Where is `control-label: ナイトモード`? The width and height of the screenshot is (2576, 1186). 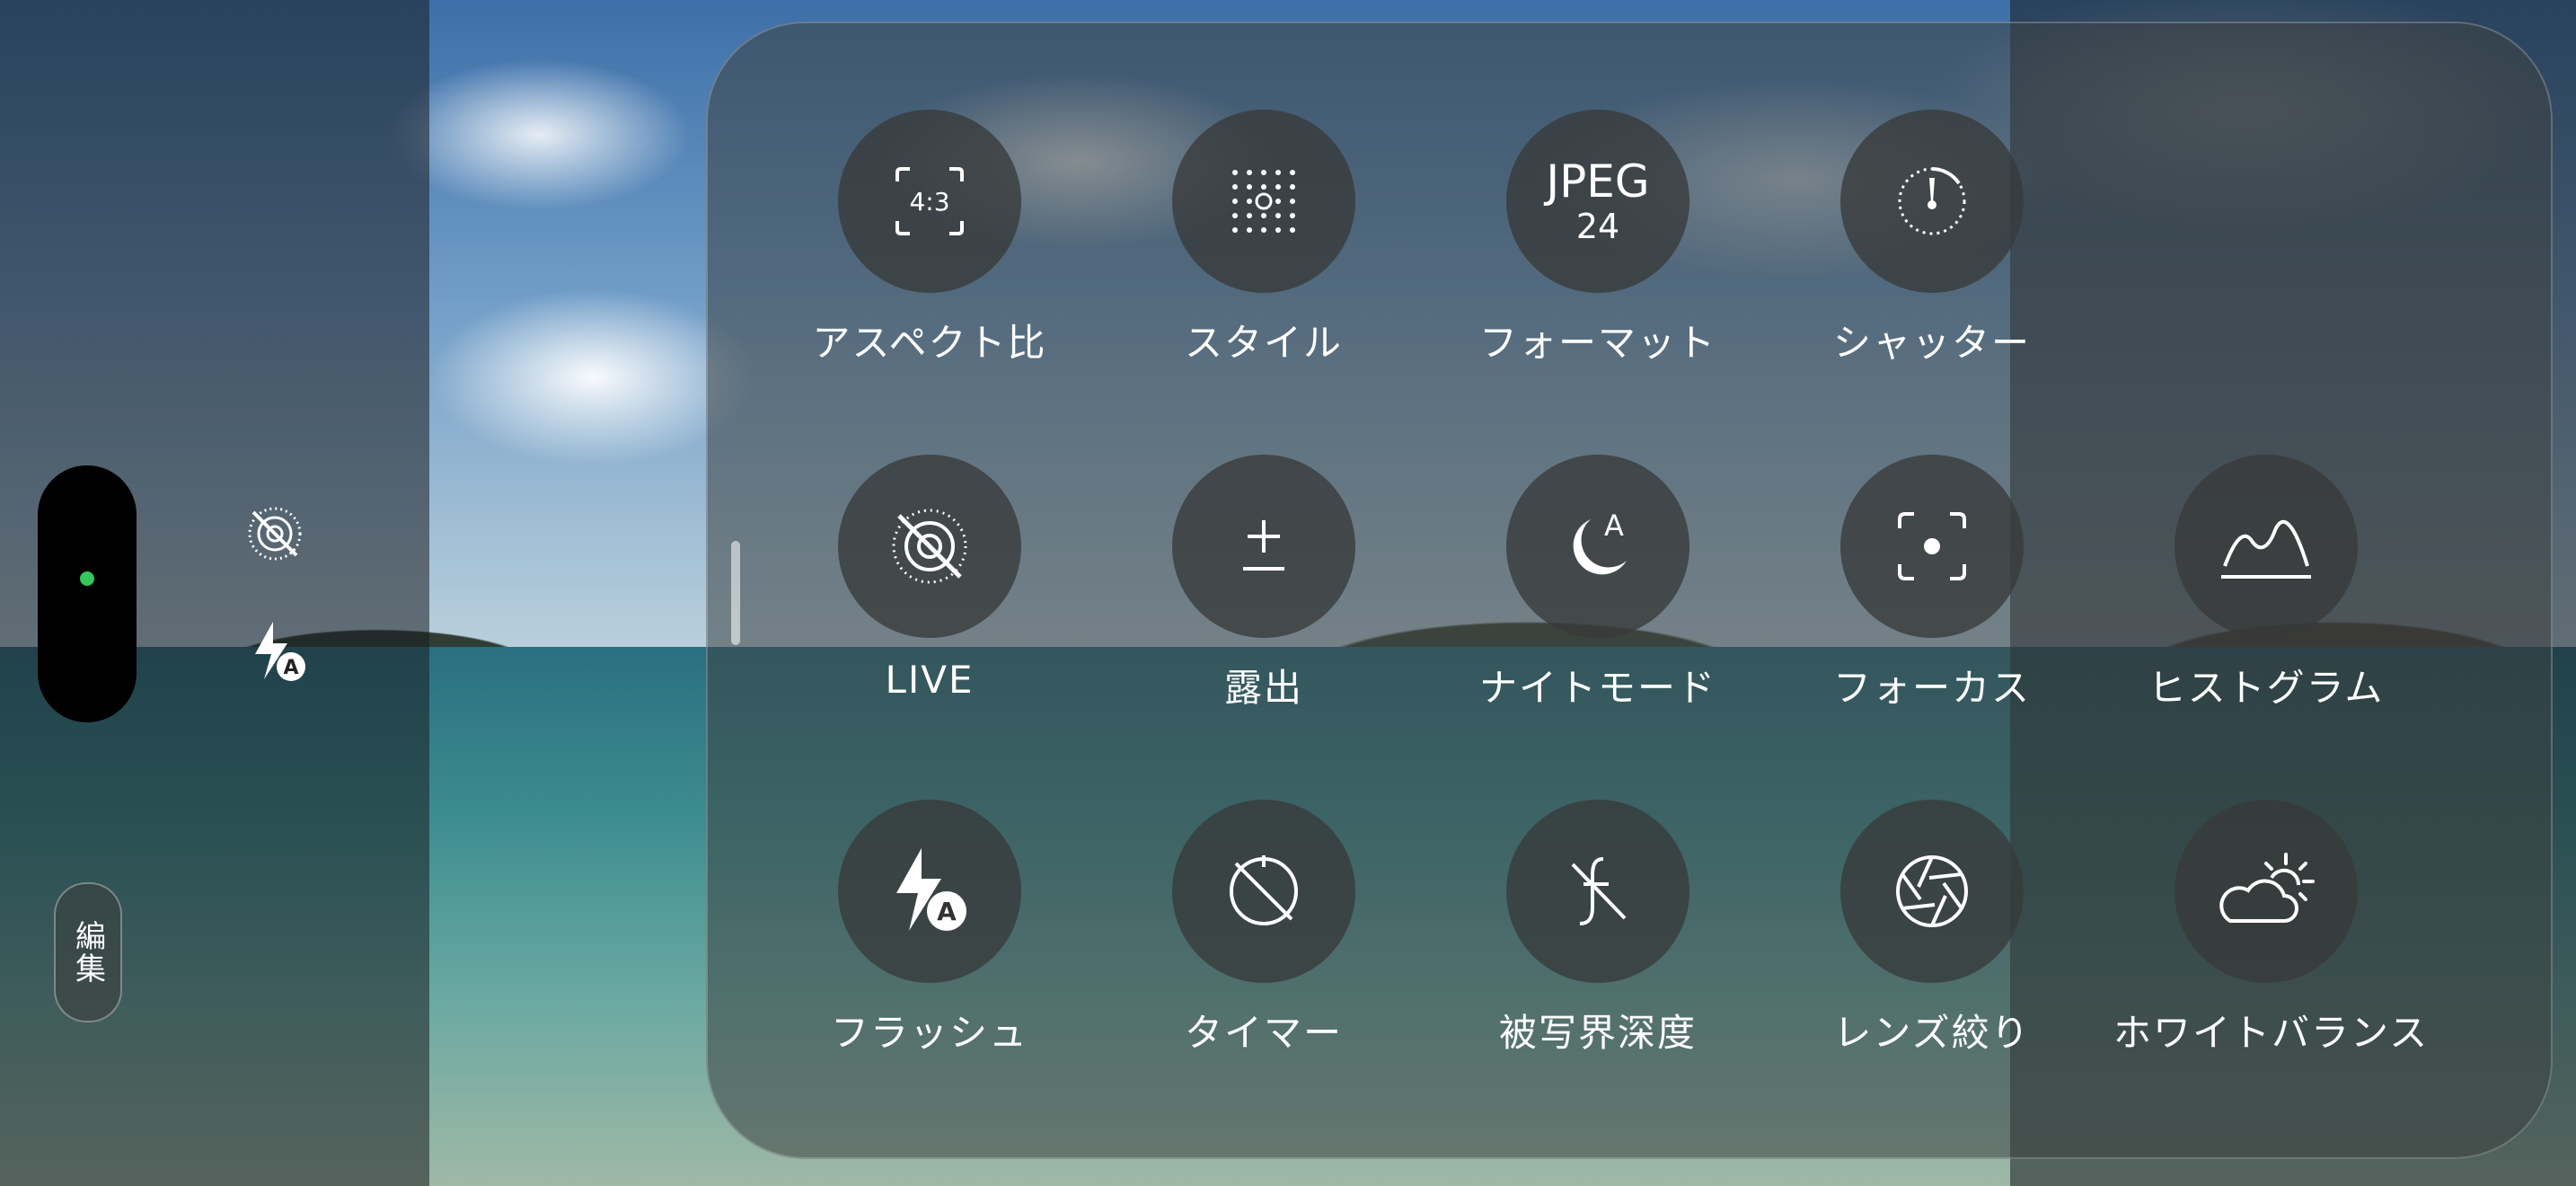
control-label: ナイトモード is located at coordinates (1597, 688).